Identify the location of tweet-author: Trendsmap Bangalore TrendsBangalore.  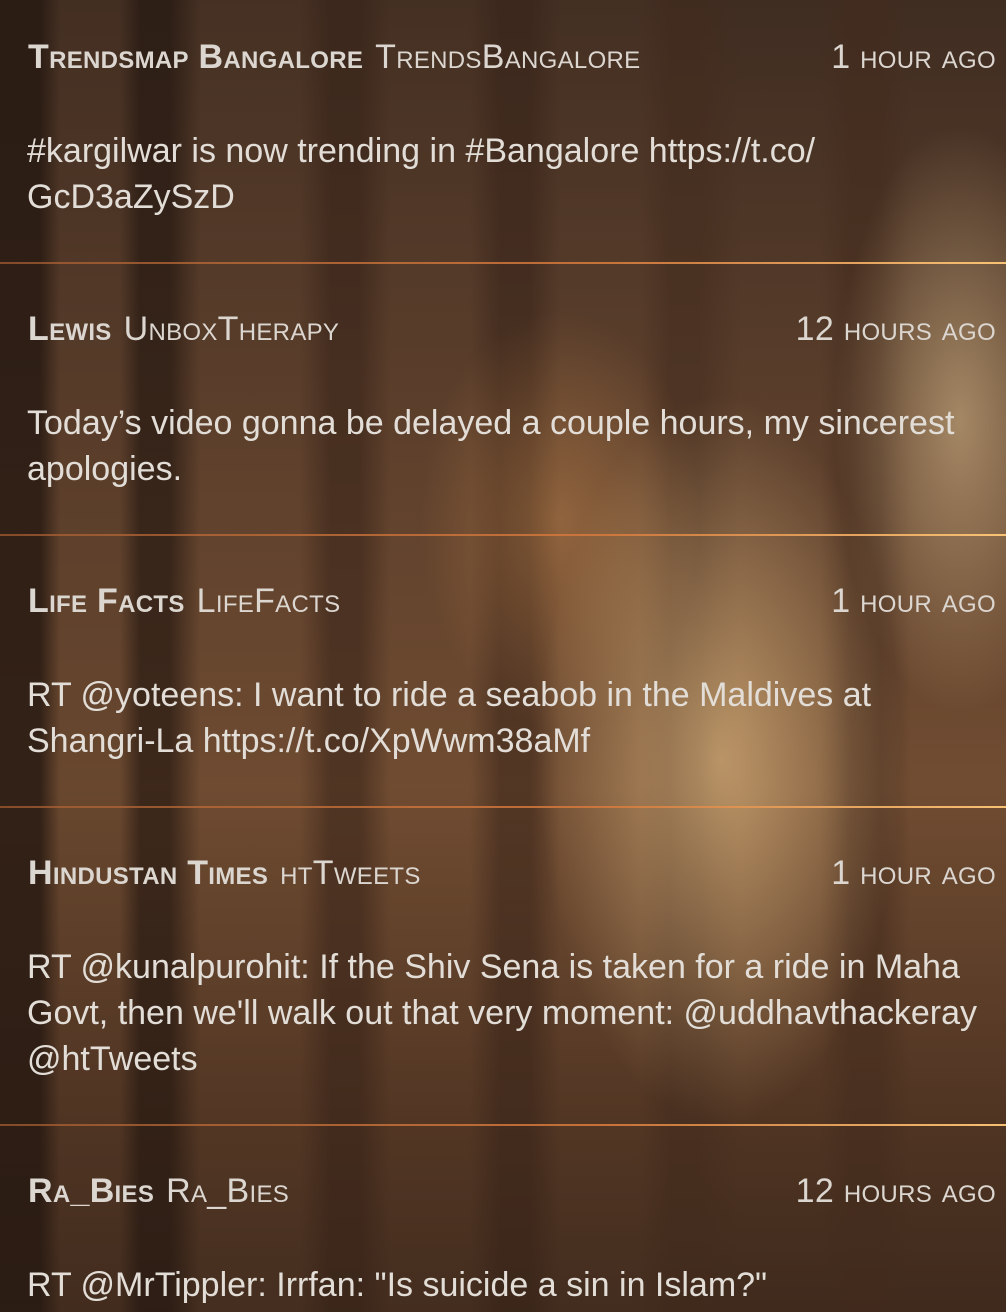
(334, 57).